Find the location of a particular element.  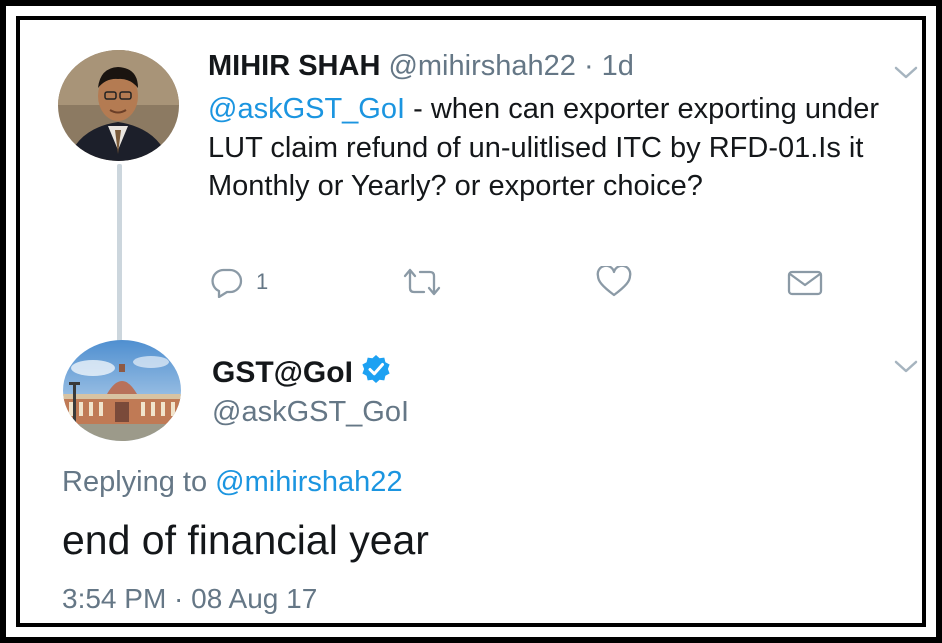

reply-timestamp: 3:54 PM · 08 Aug 17 is located at coordinates (189, 599).